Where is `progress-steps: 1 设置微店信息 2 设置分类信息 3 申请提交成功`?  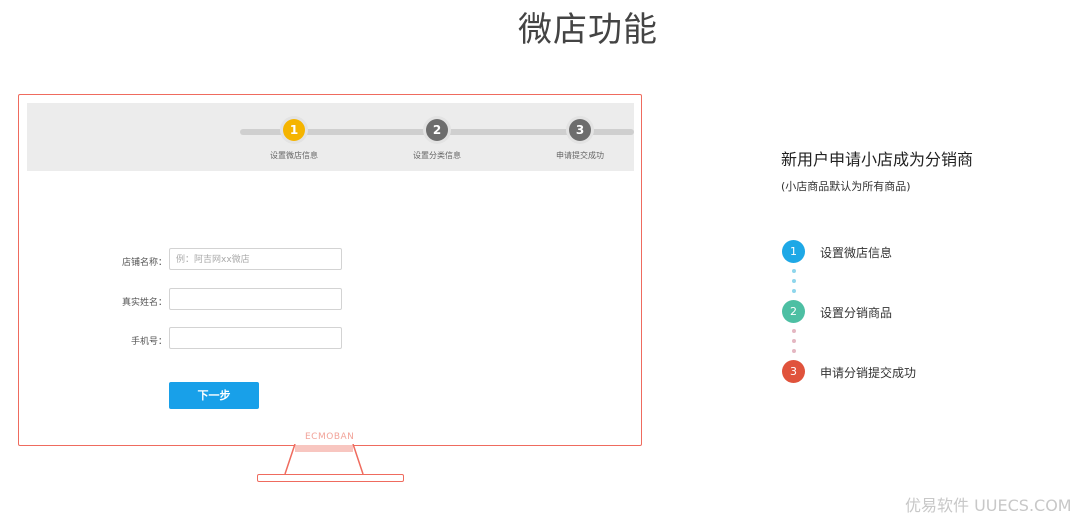
progress-steps: 1 设置微店信息 2 设置分类信息 3 申请提交成功 is located at coordinates (330, 137).